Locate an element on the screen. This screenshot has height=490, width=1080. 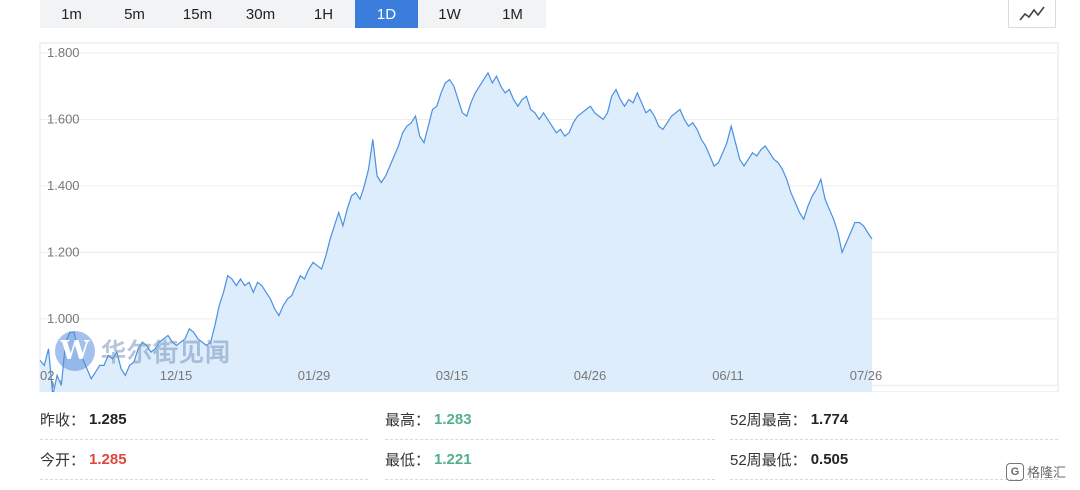
stat-value: 1.283 is located at coordinates (453, 419).